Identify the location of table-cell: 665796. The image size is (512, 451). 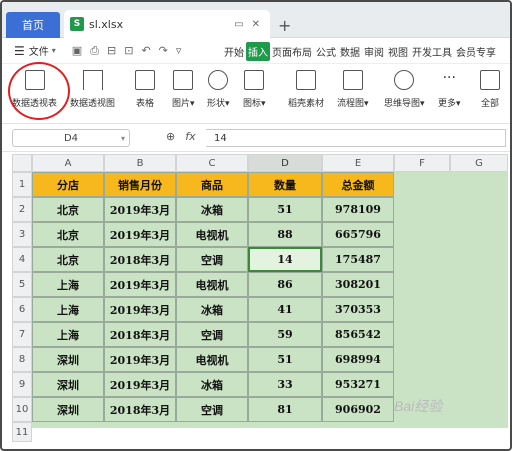
(358, 234).